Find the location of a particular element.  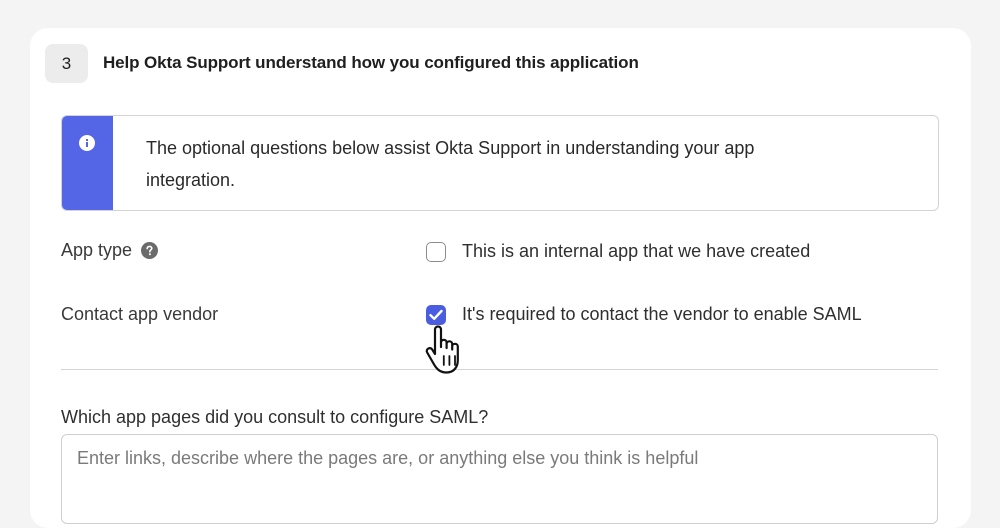

step-number-badge: 3 is located at coordinates (66, 63).